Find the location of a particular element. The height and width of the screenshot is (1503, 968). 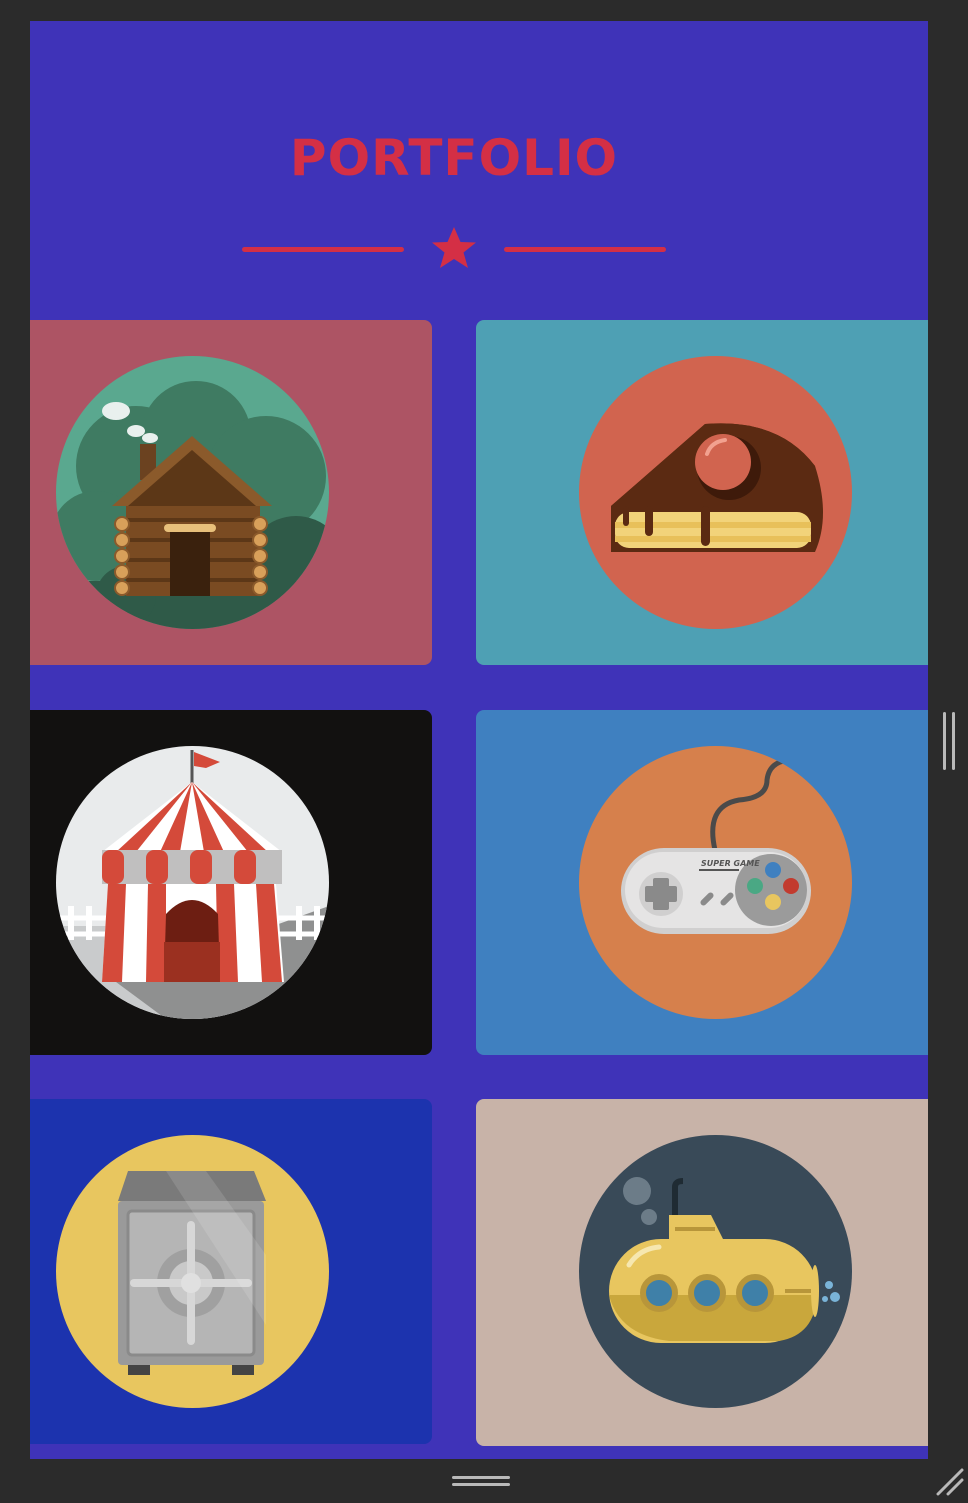

resize-grip-icon is located at coordinates (949, 1481).